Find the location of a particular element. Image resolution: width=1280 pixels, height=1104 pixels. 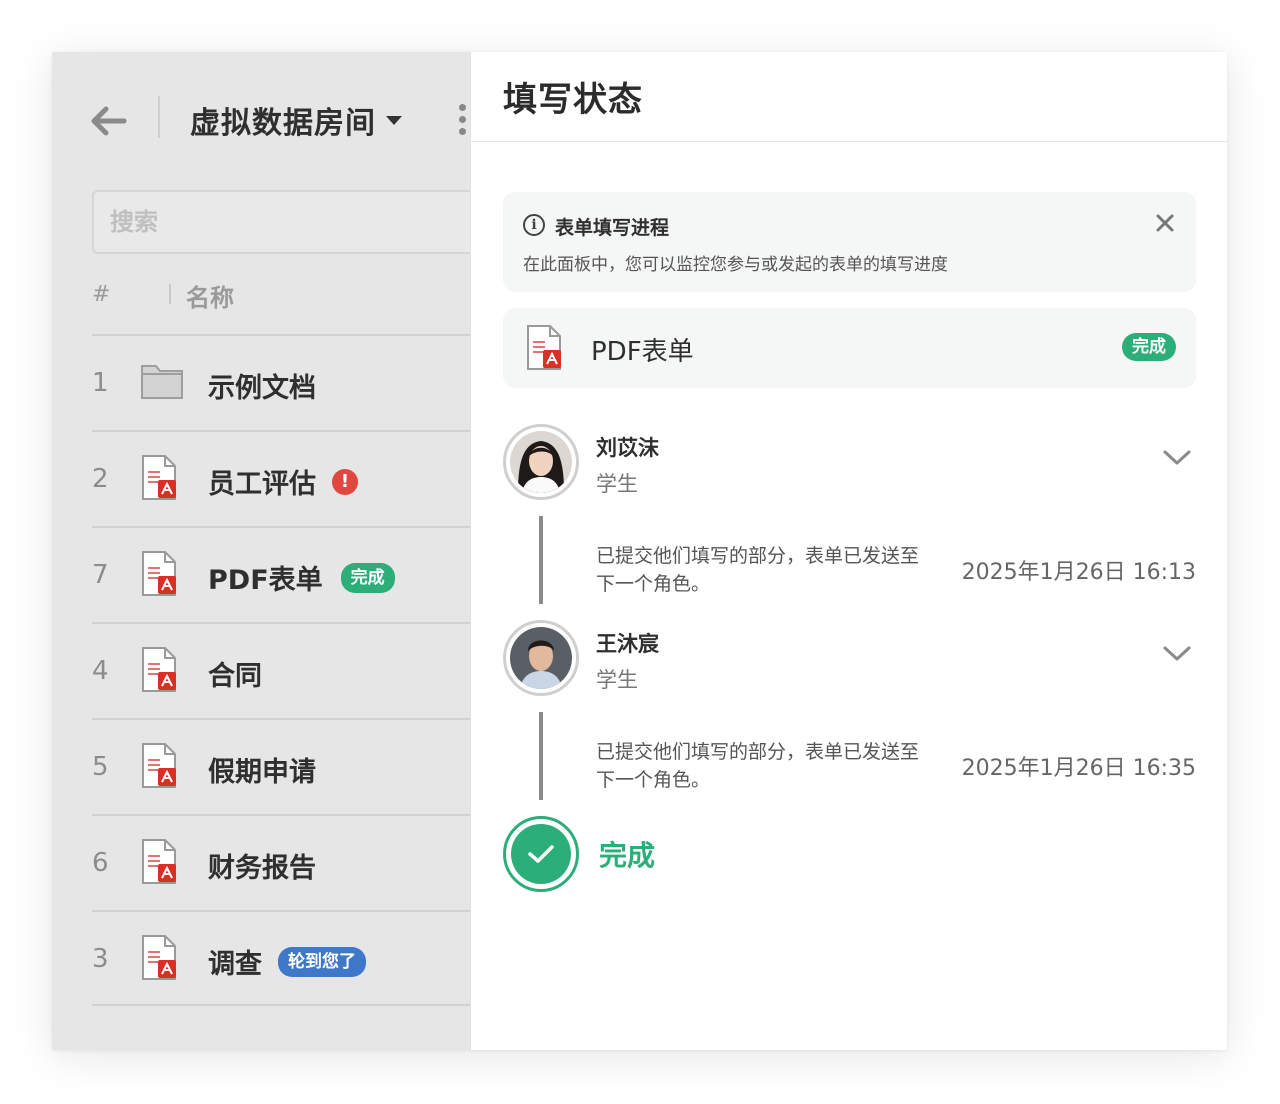

file-name: 示例文档 is located at coordinates (262, 388).